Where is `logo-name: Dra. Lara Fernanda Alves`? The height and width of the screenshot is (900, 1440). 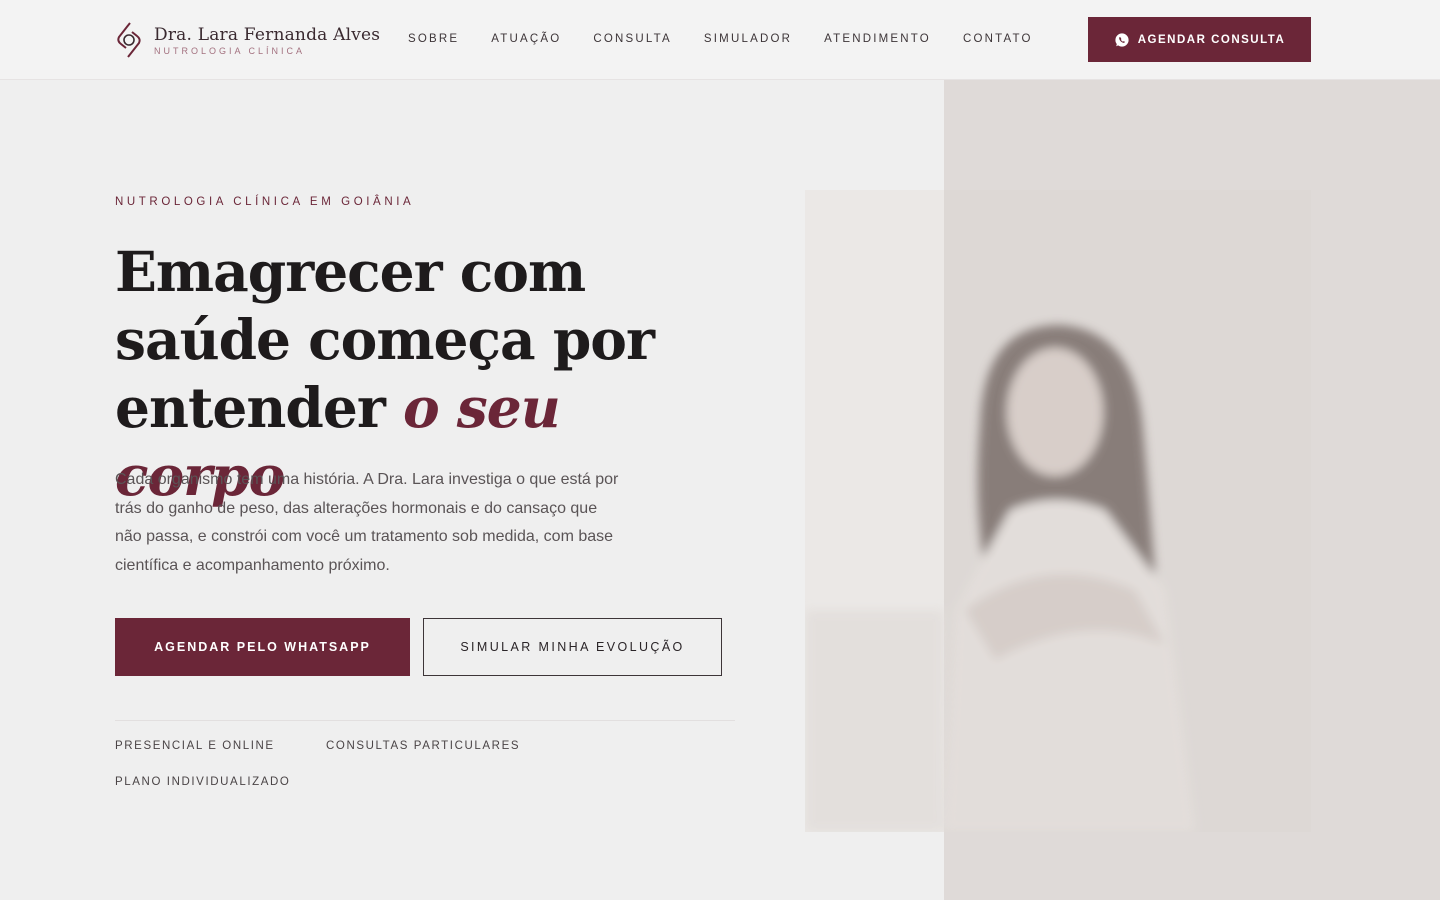
logo-name: Dra. Lara Fernanda Alves is located at coordinates (267, 34).